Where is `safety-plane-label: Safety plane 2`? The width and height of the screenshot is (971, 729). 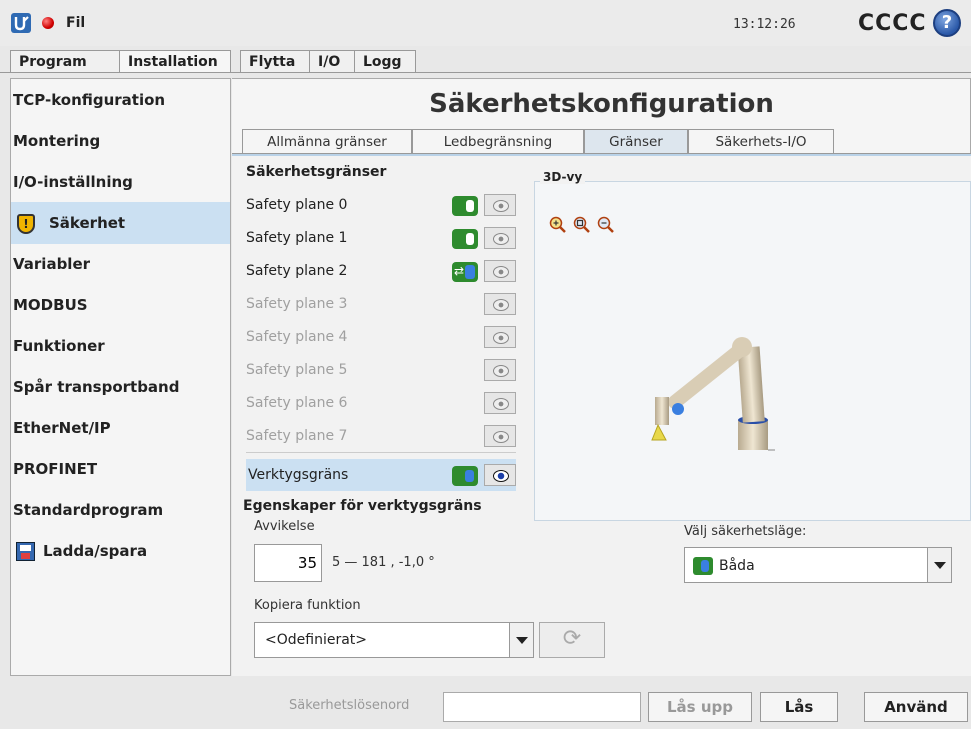
safety-plane-label: Safety plane 2 is located at coordinates (297, 271).